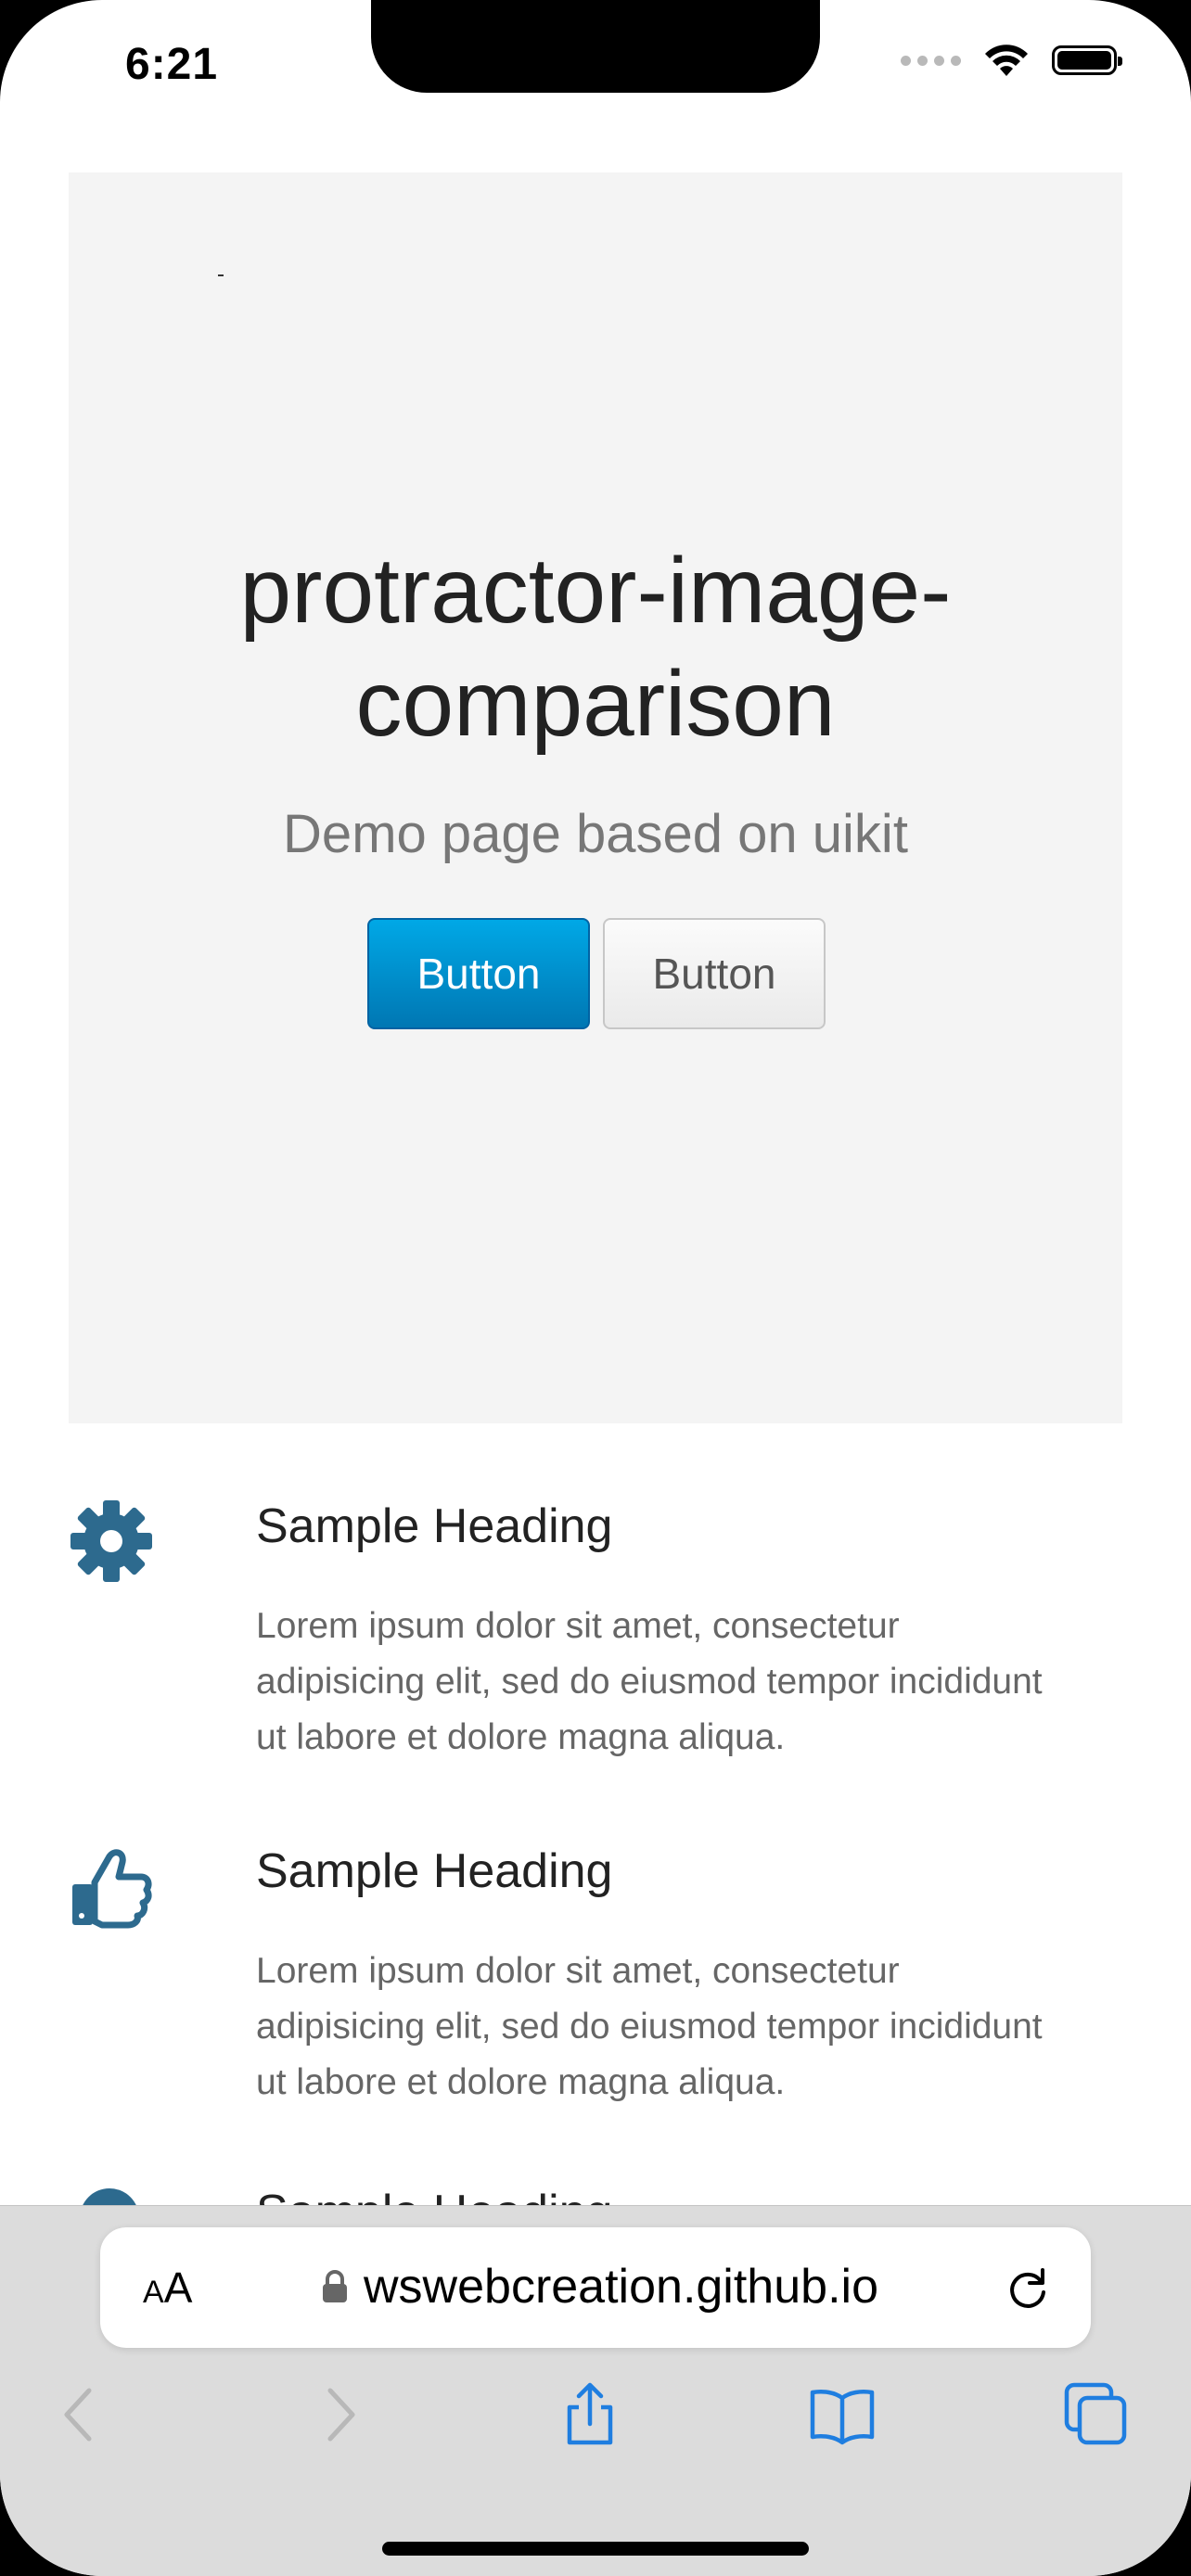  Describe the element at coordinates (590, 2414) in the screenshot. I see `share-icon` at that location.